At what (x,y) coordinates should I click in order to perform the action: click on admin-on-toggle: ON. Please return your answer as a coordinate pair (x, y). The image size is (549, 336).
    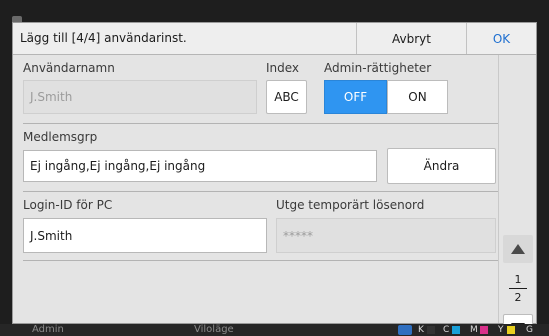
    Looking at the image, I should click on (417, 97).